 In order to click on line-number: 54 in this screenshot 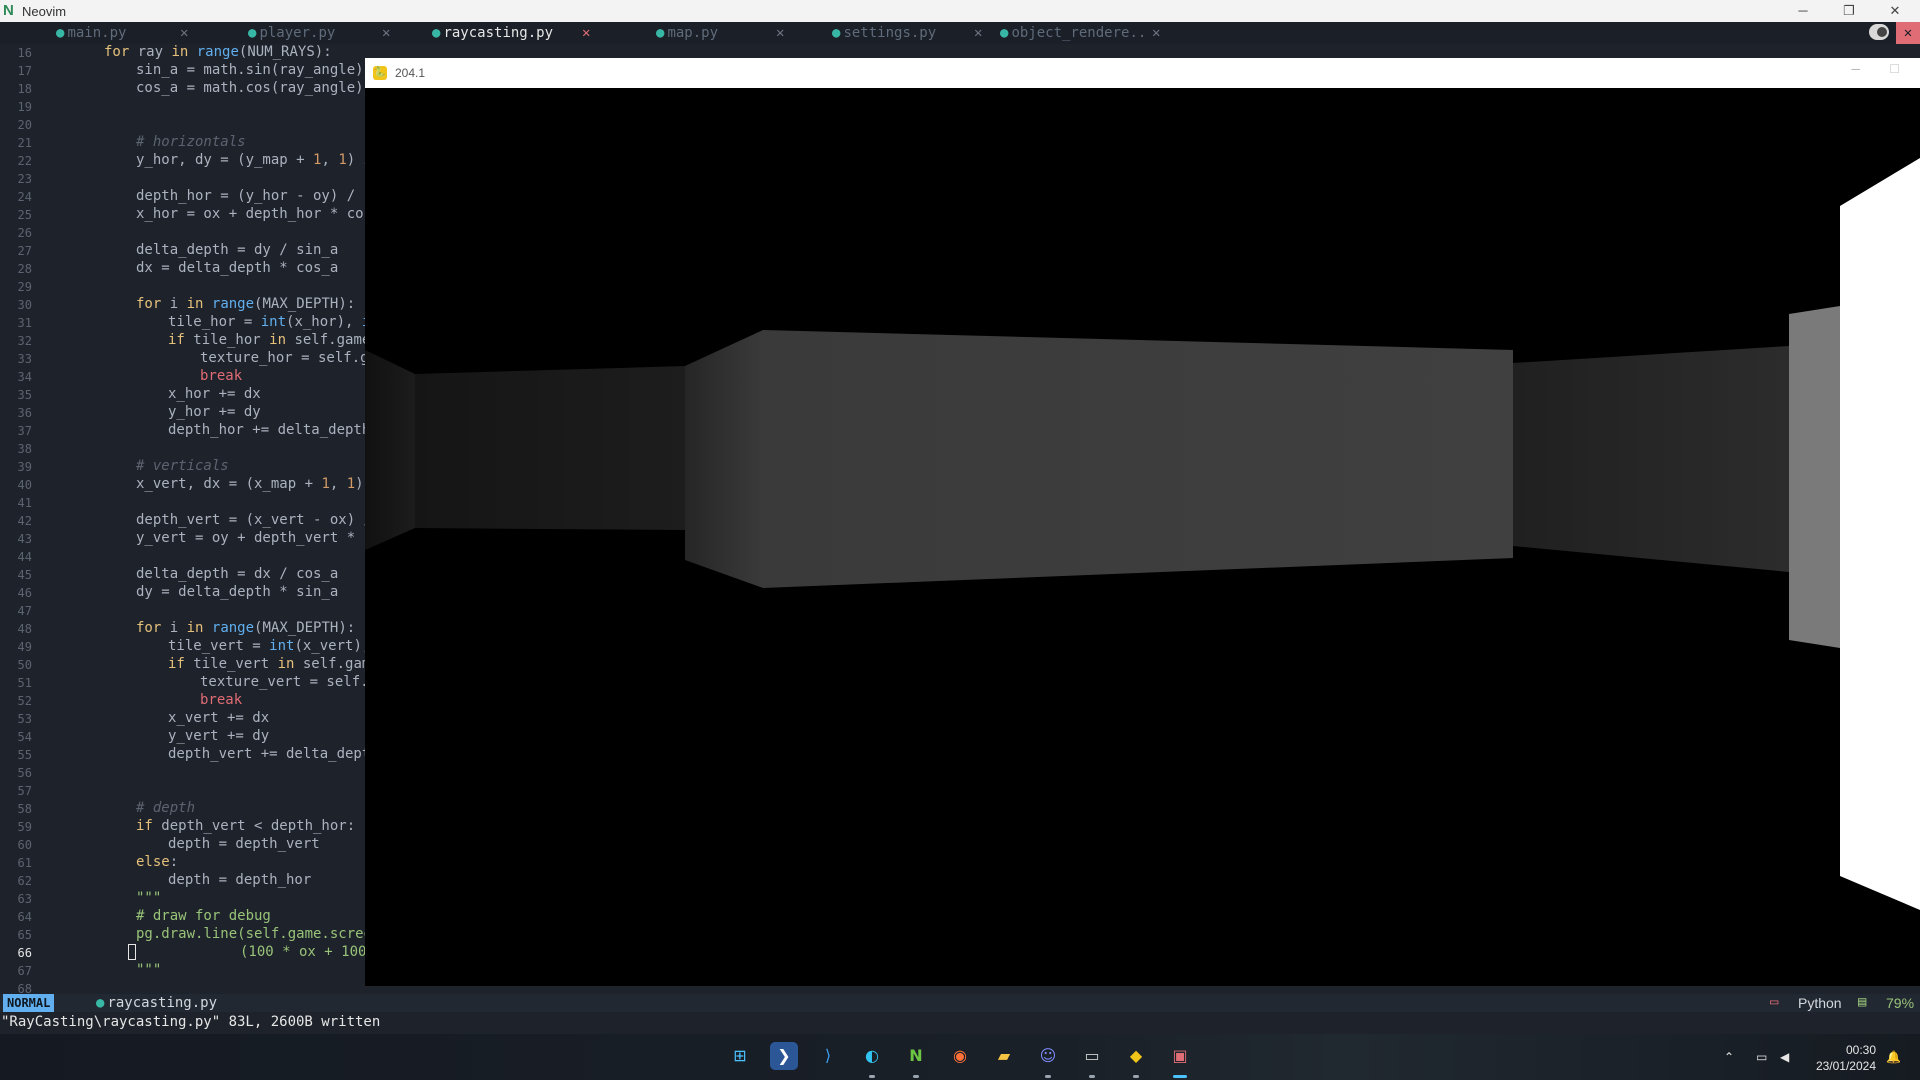, I will do `click(24, 737)`.